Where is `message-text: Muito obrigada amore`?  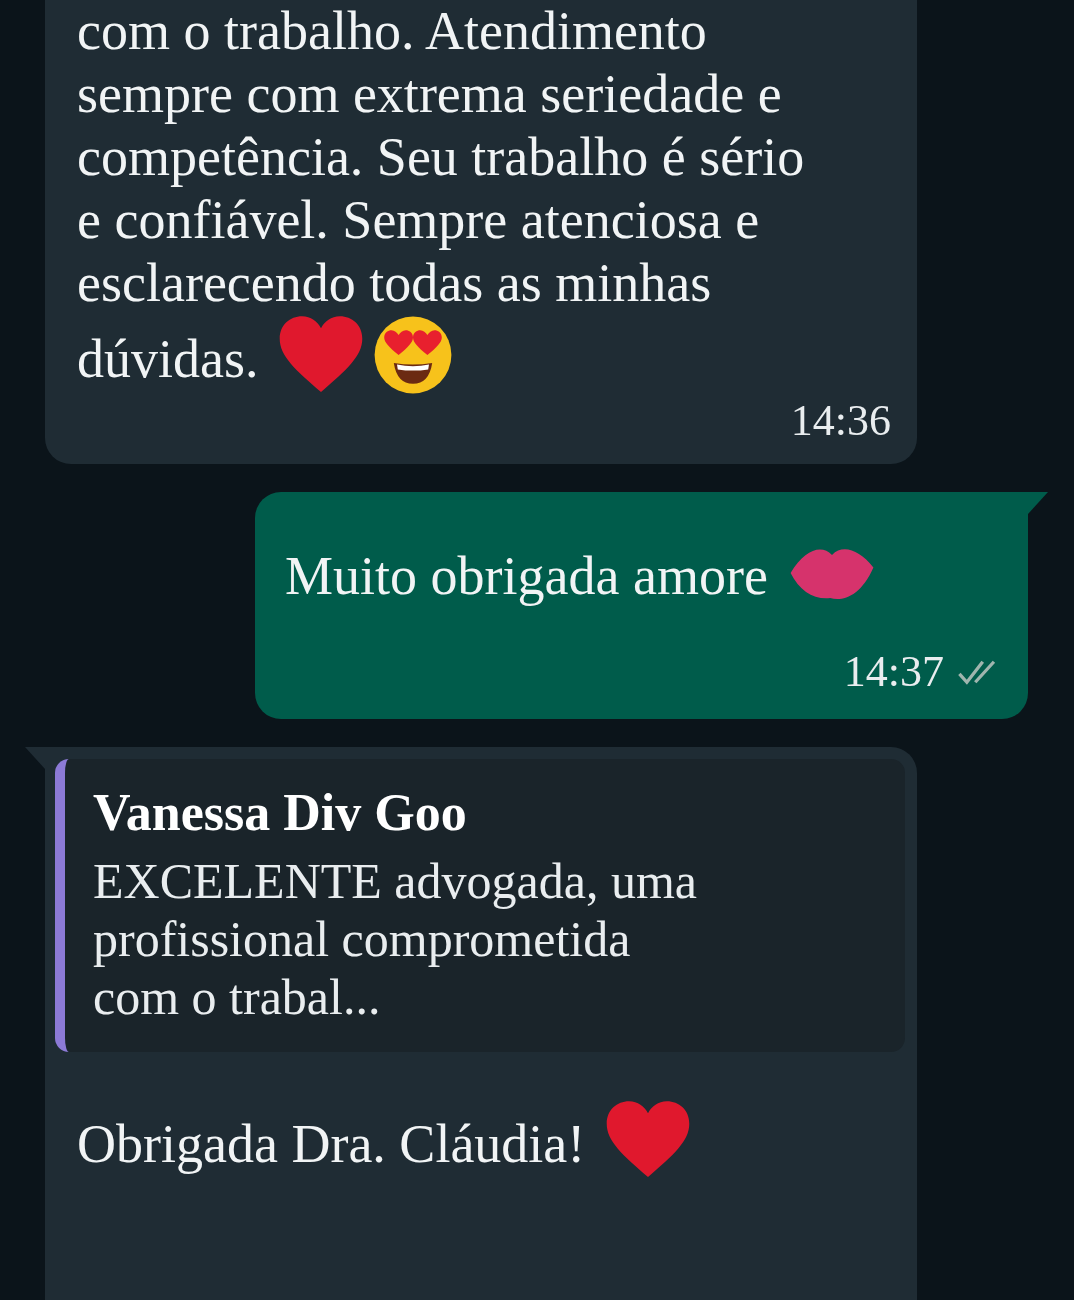
message-text: Muito obrigada amore is located at coordinates (643, 574).